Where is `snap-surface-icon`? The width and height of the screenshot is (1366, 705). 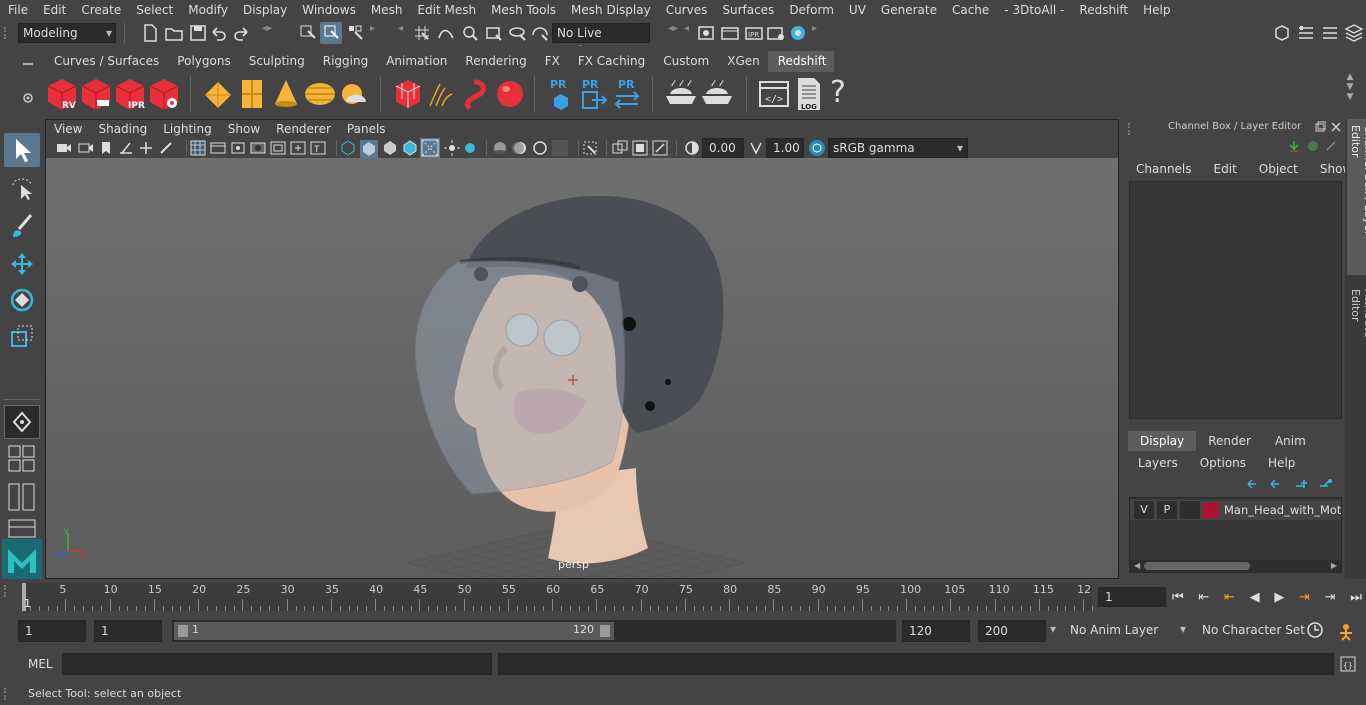 snap-surface-icon is located at coordinates (518, 33).